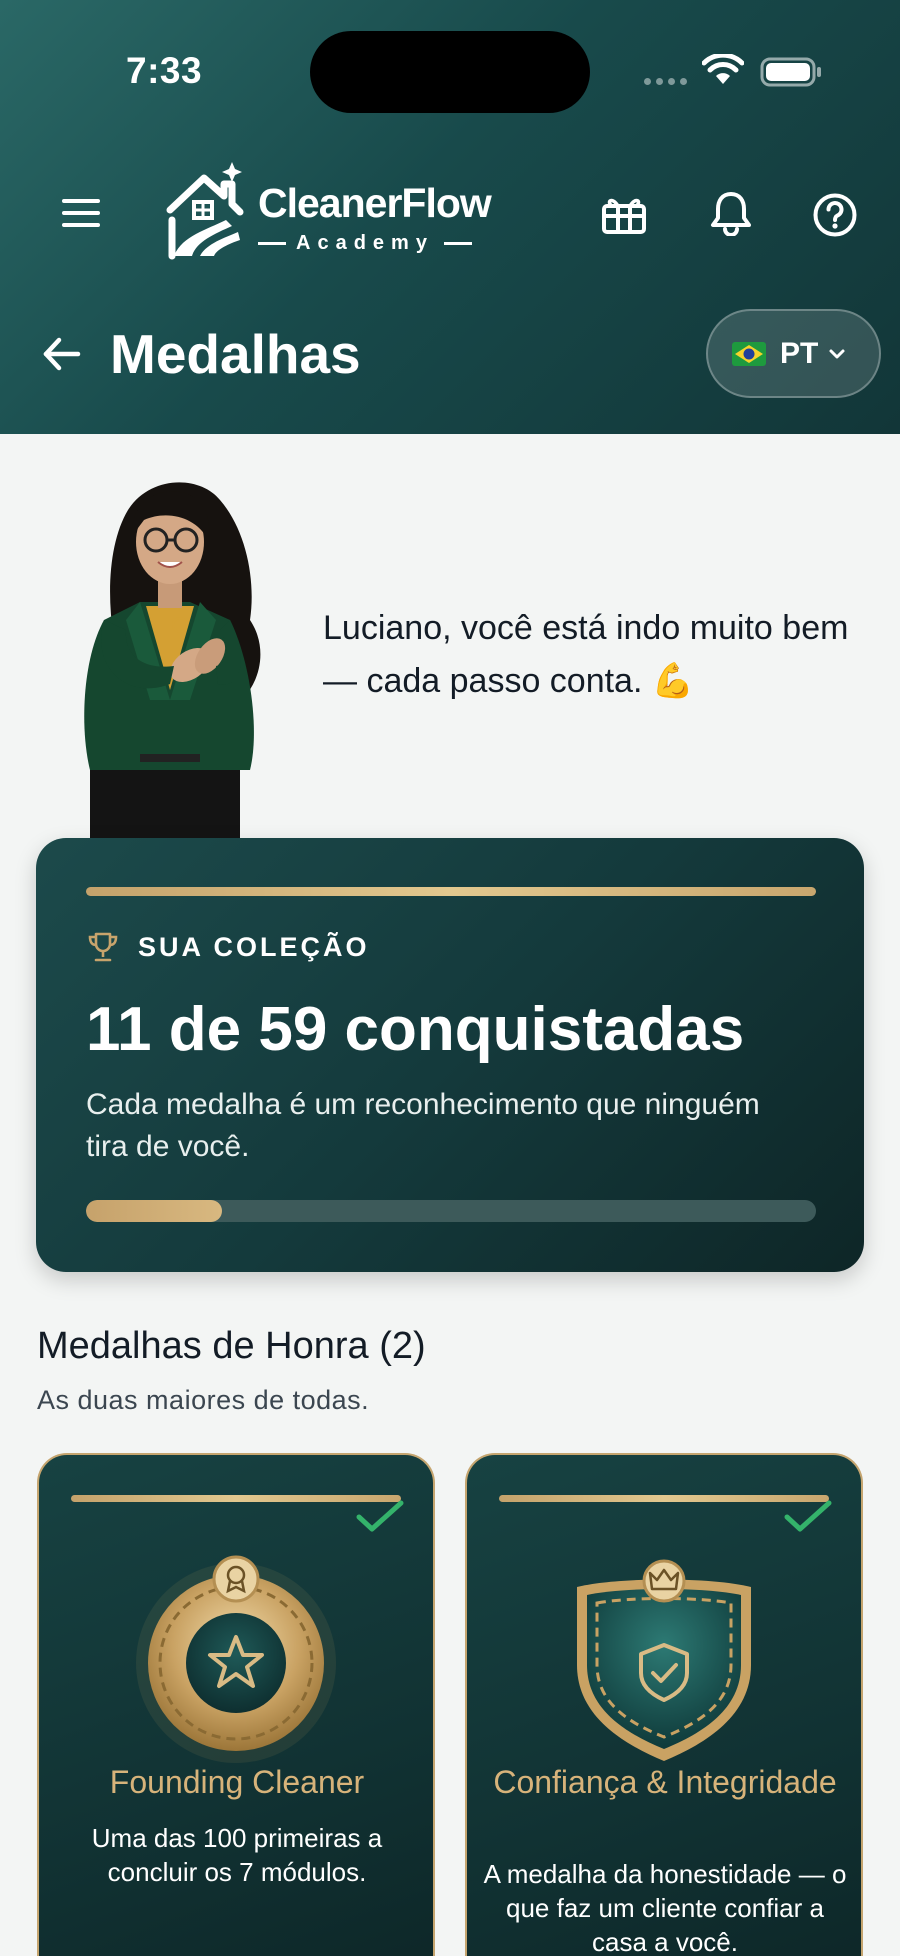  Describe the element at coordinates (236, 1659) in the screenshot. I see `star-medal-icon` at that location.